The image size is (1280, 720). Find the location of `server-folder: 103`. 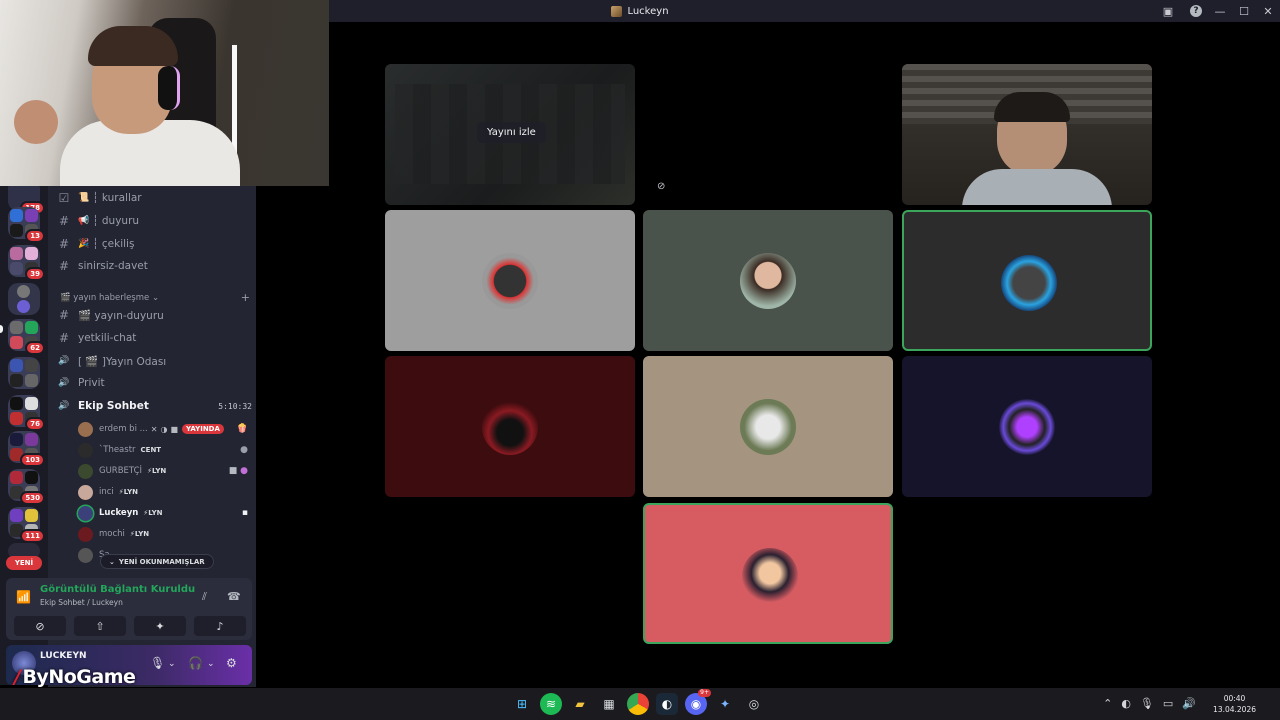

server-folder: 103 is located at coordinates (26, 449).